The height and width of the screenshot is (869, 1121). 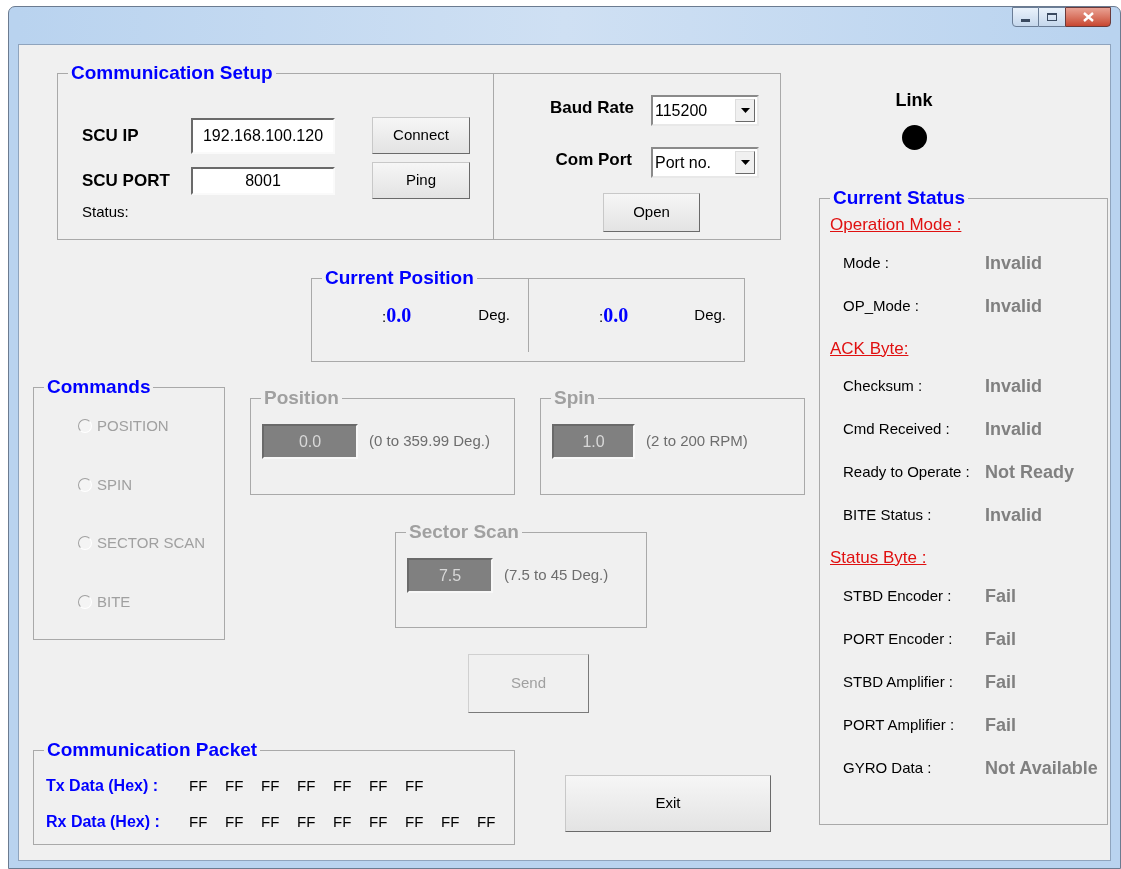 What do you see at coordinates (881, 305) in the screenshot?
I see `status-label: OP_Mode :` at bounding box center [881, 305].